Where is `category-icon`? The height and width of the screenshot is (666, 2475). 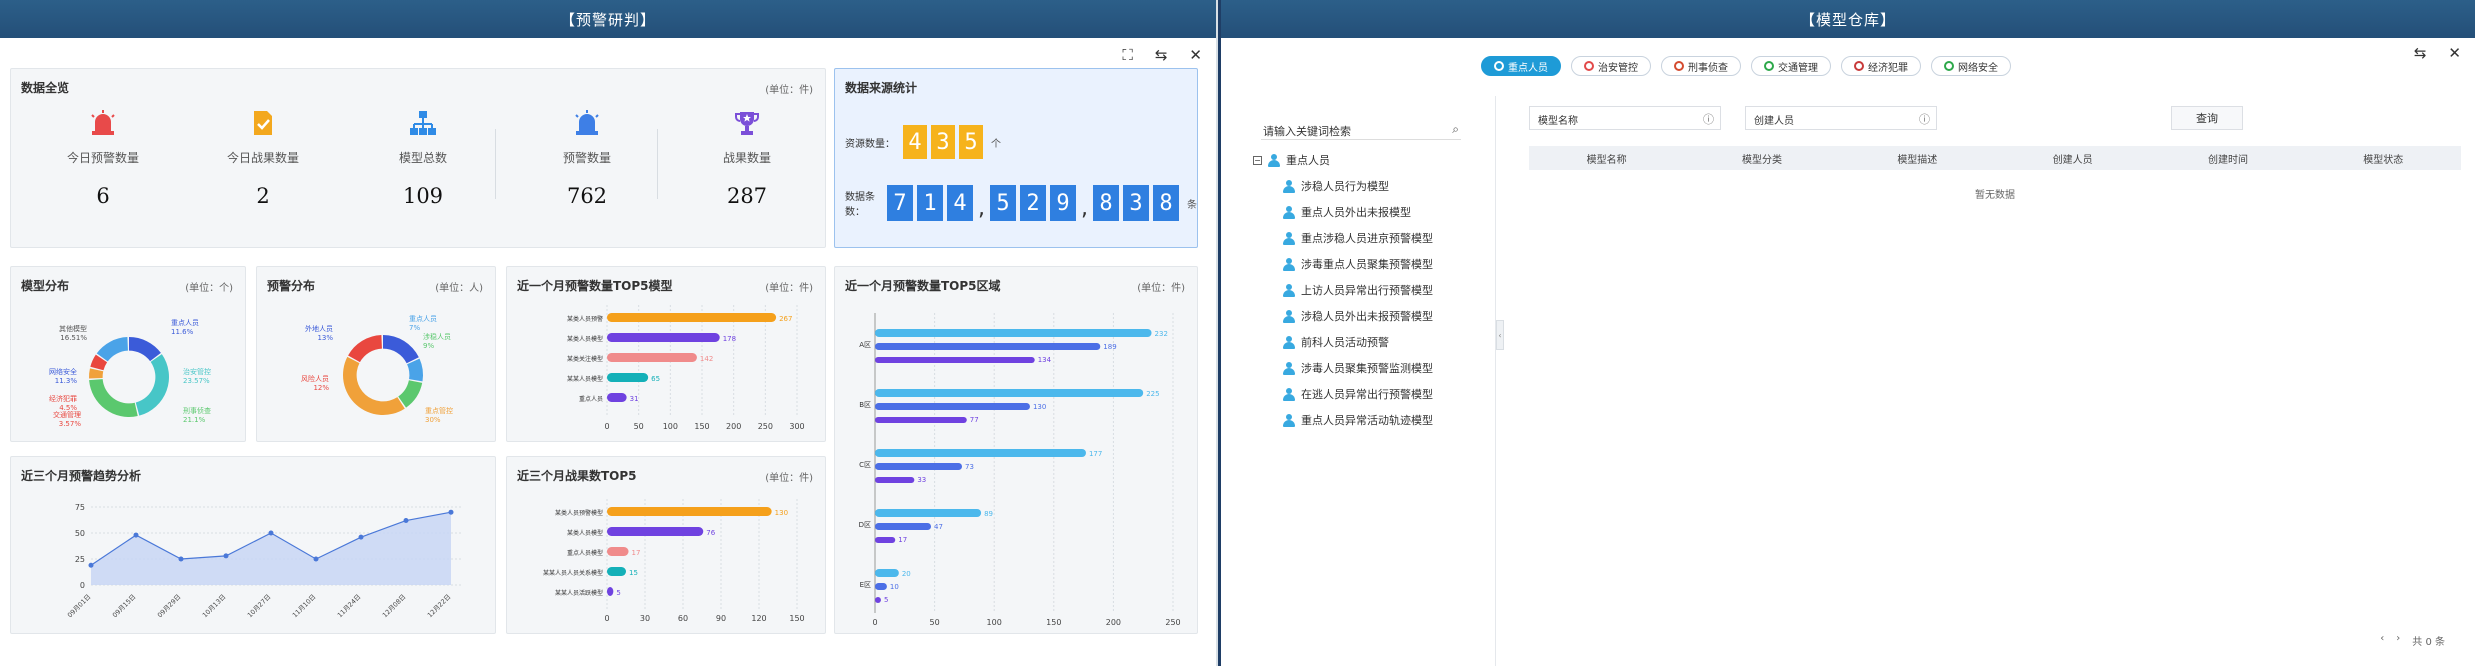
category-icon is located at coordinates (1949, 66).